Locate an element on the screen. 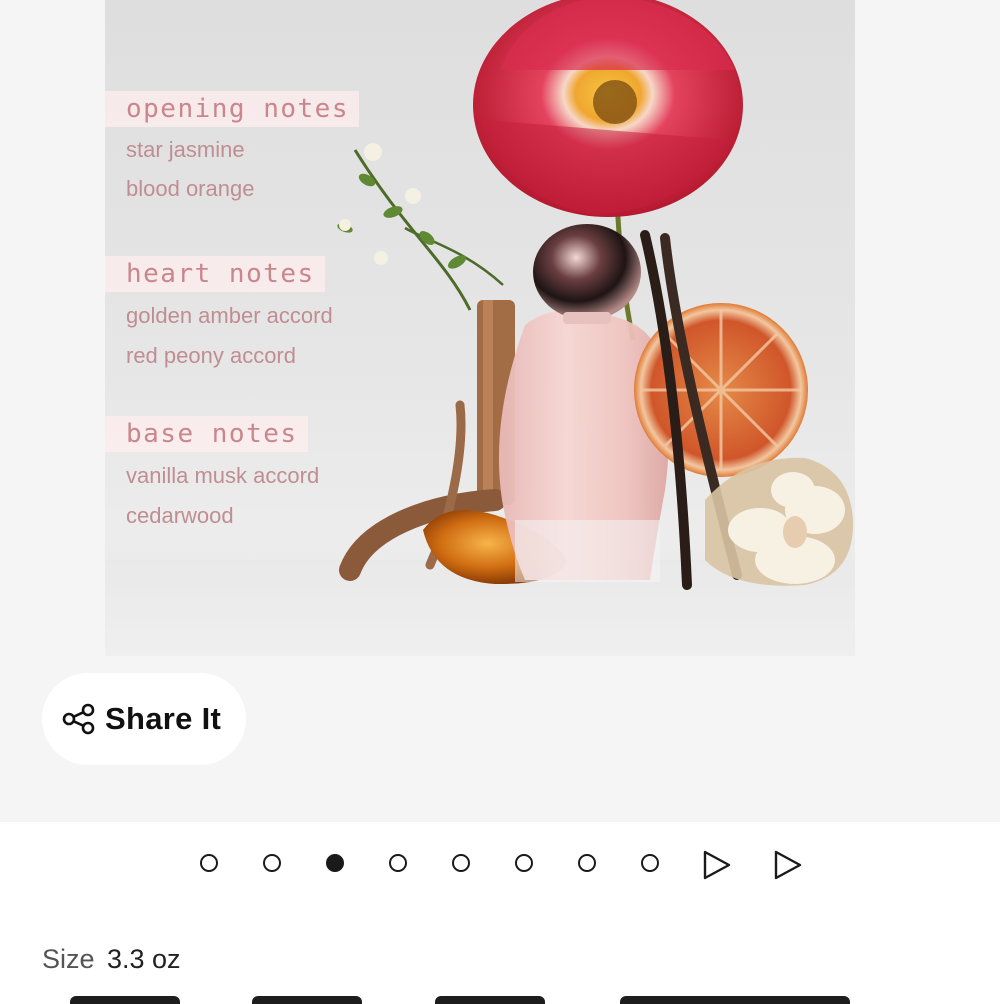 Image resolution: width=1000 pixels, height=1004 pixels. base-note-item: vanilla musk accord is located at coordinates (223, 475).